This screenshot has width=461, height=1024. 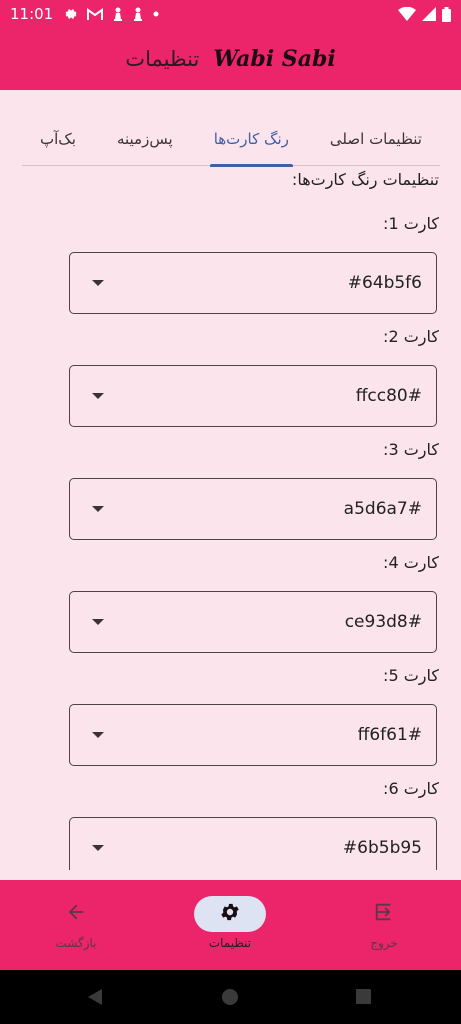 What do you see at coordinates (230, 14) in the screenshot?
I see `status-bar: 11:01` at bounding box center [230, 14].